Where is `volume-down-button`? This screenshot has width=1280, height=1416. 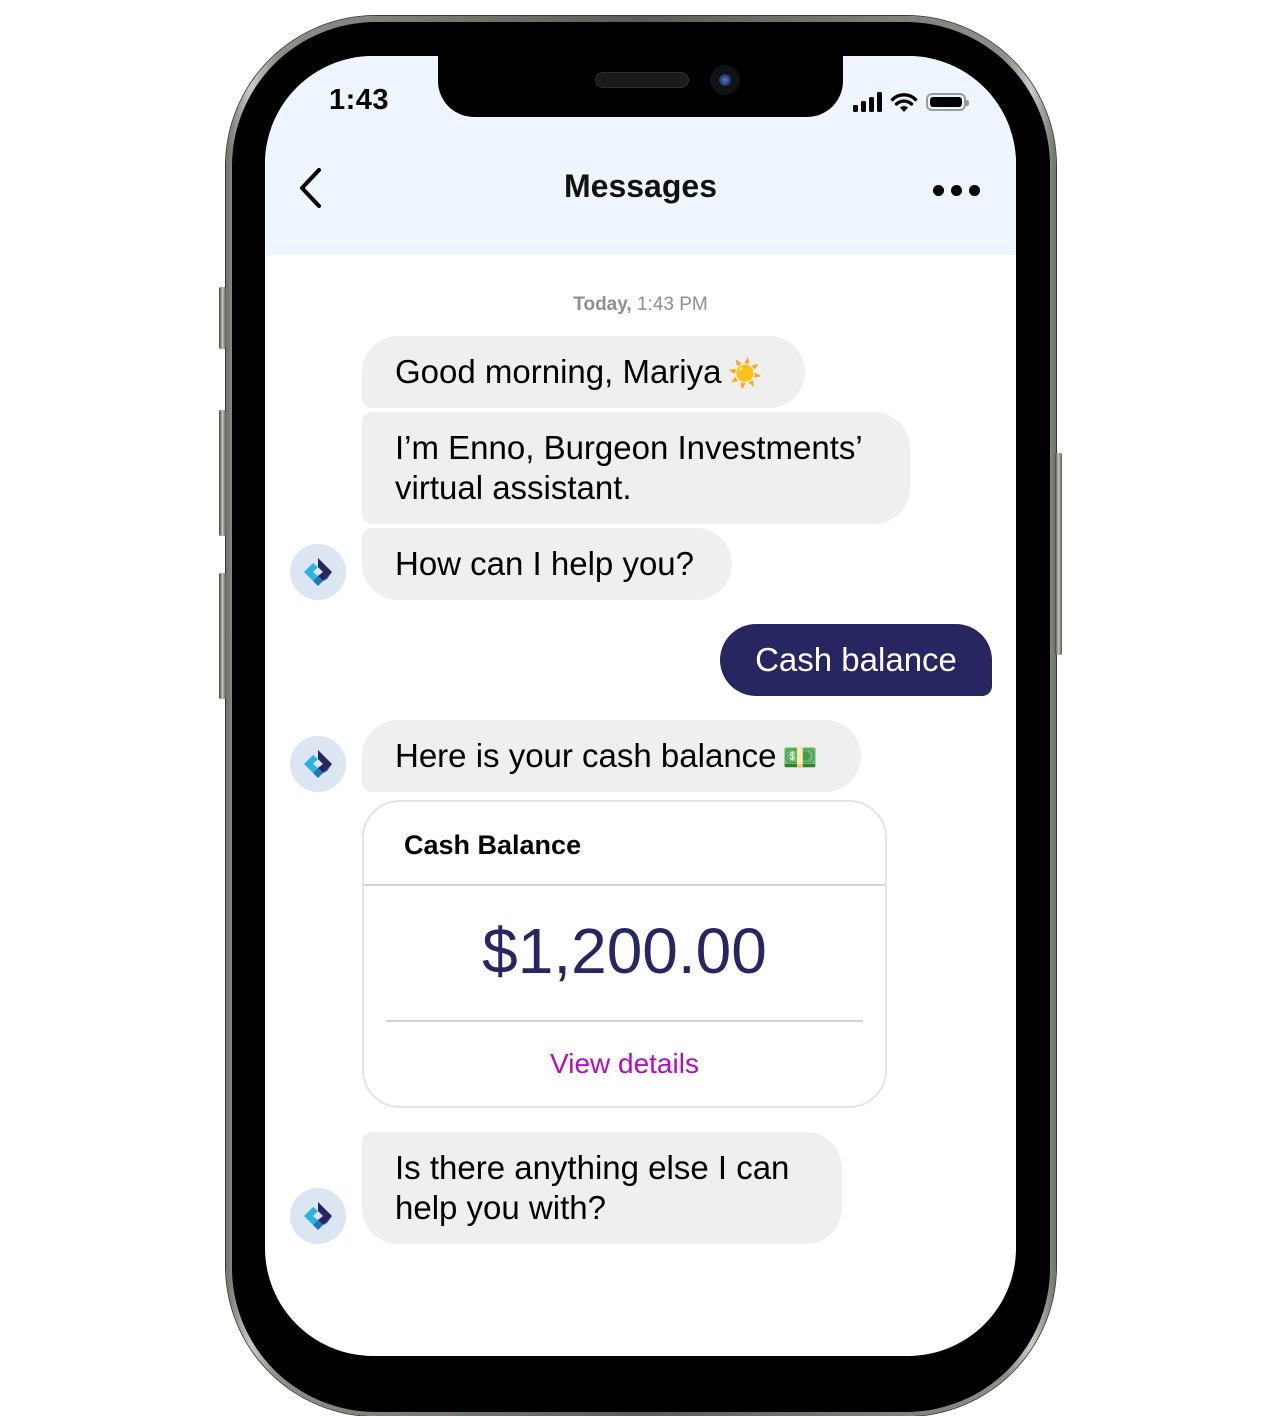
volume-down-button is located at coordinates (222, 636).